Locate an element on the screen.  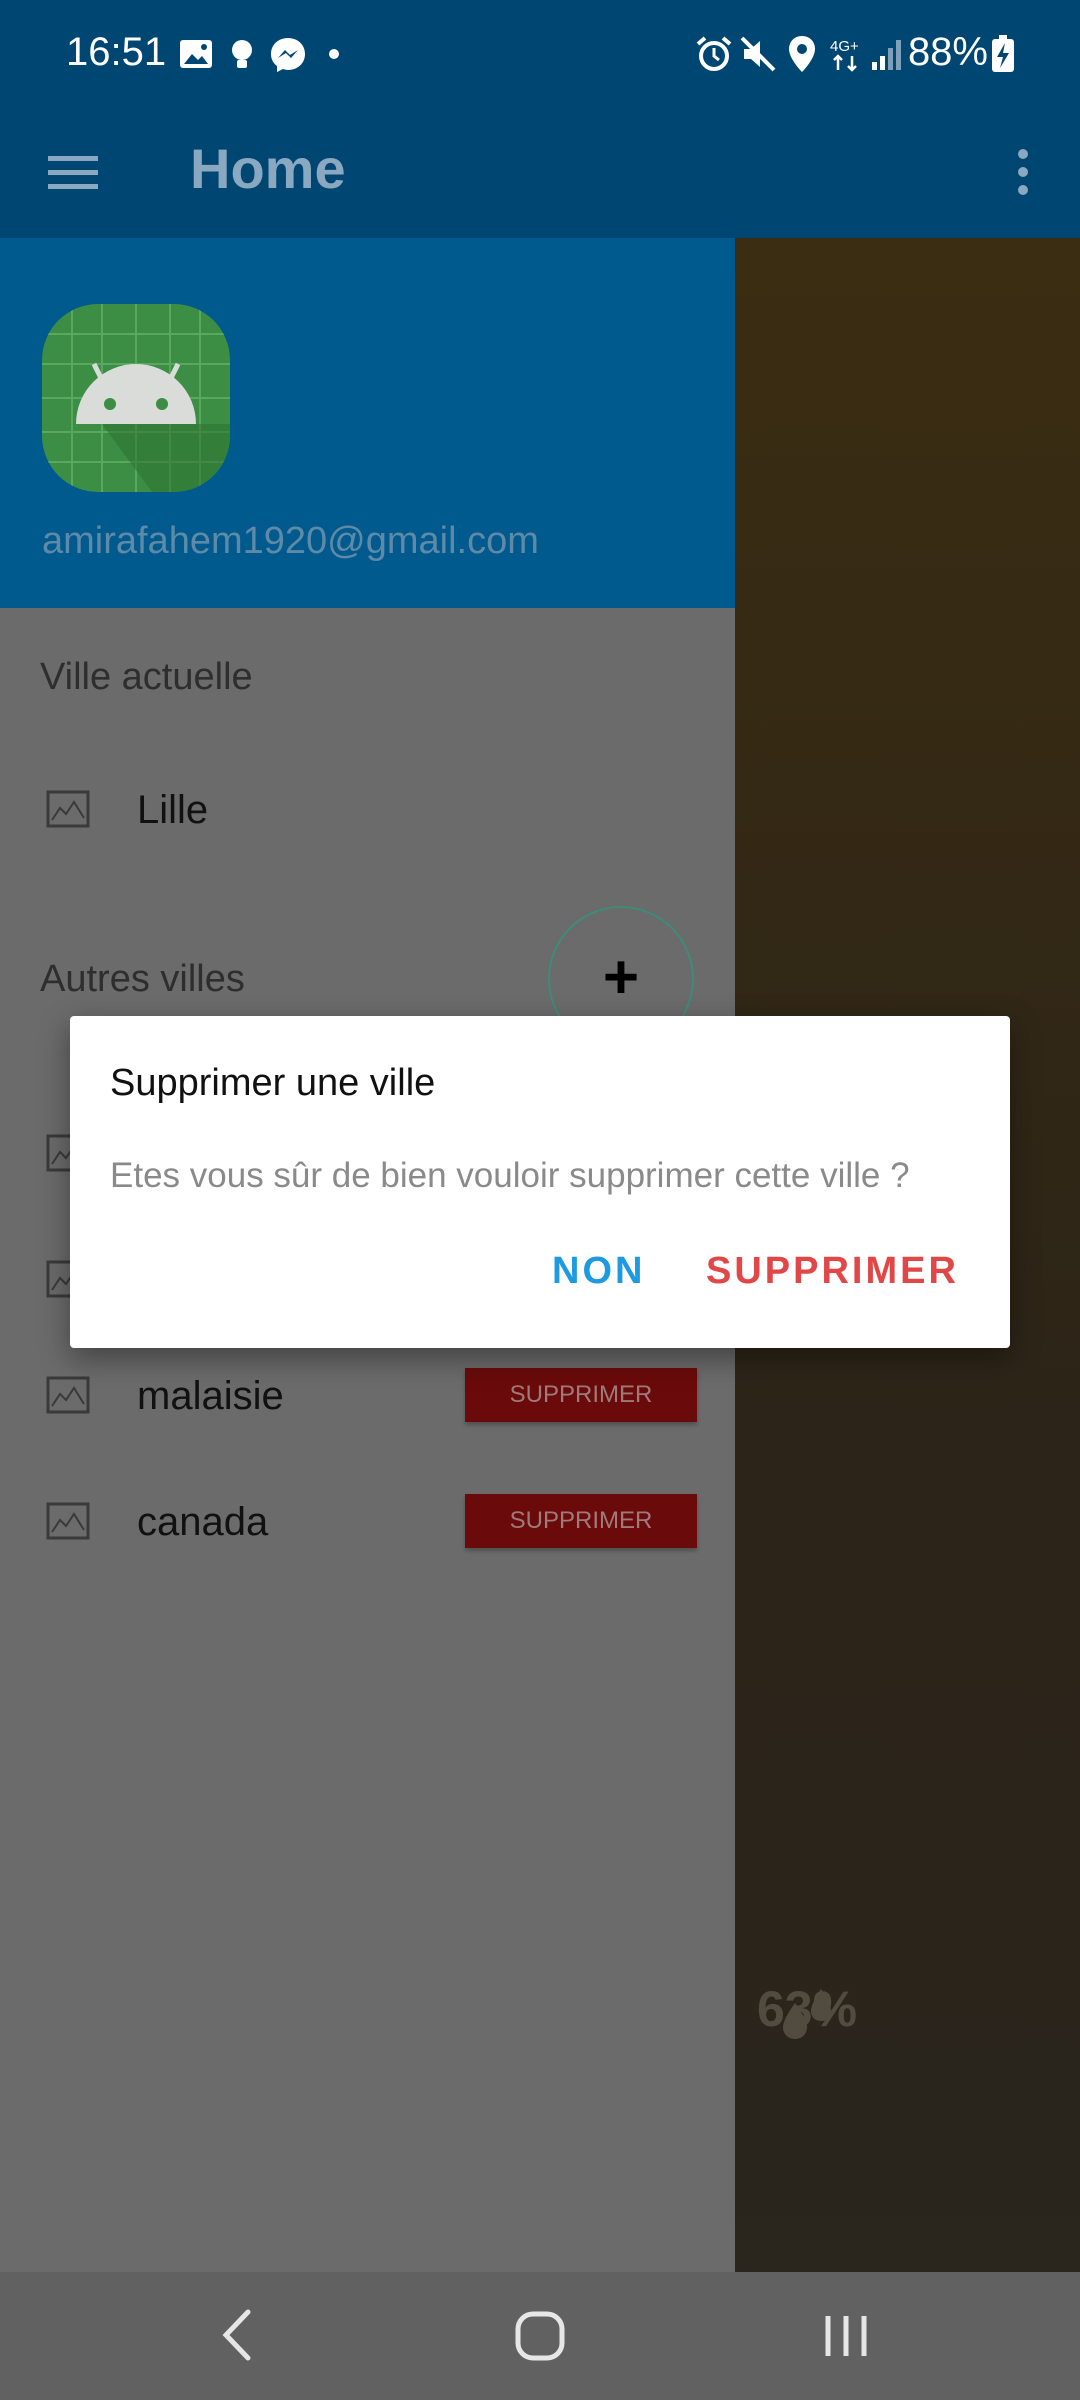
4g-icon: 4G+ is located at coordinates (844, 55).